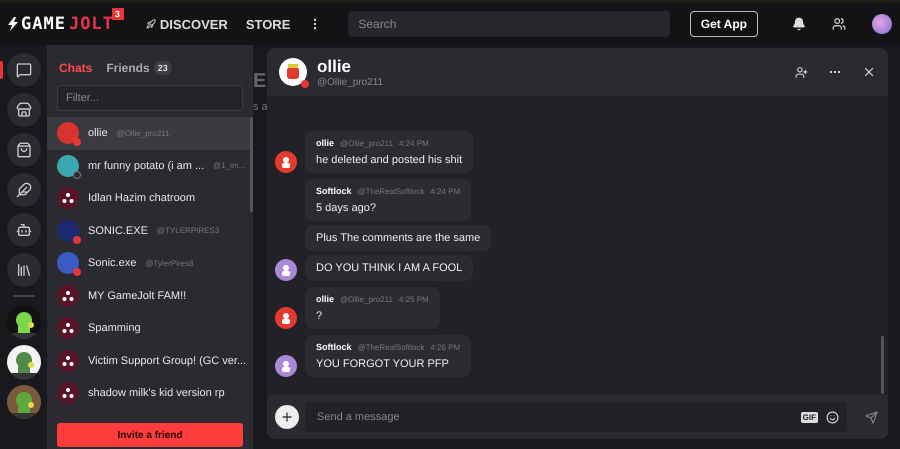  I want to click on invite-button: Invite a friend, so click(150, 435).